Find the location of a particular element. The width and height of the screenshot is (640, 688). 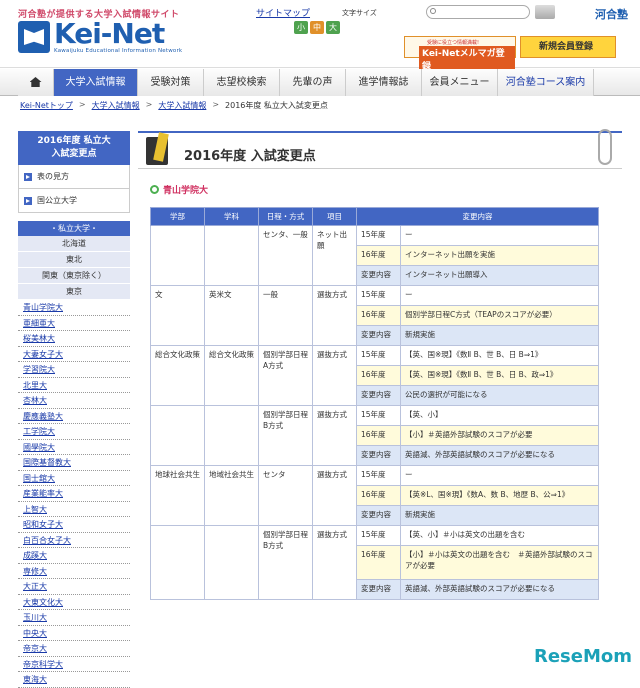

nav-item-course-guide: 河合塾コース案内 is located at coordinates (546, 82).